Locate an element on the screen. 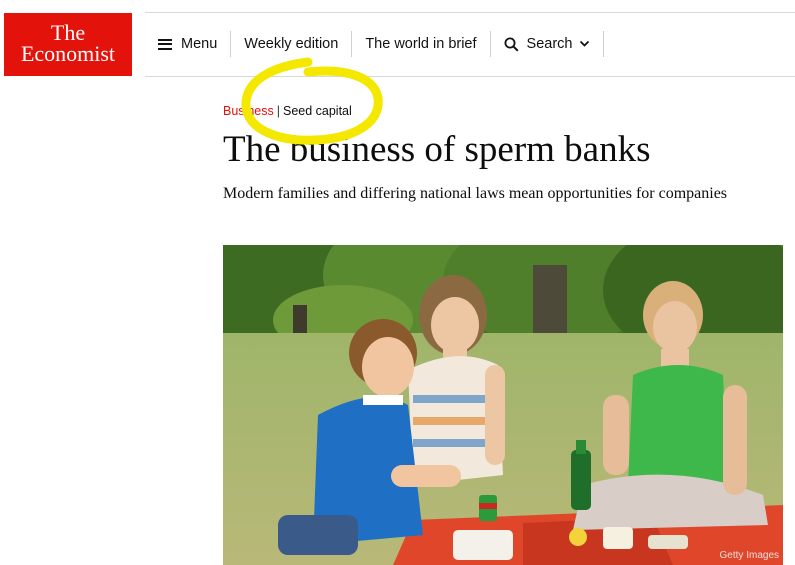  economist-logo: The Economist is located at coordinates (68, 44).